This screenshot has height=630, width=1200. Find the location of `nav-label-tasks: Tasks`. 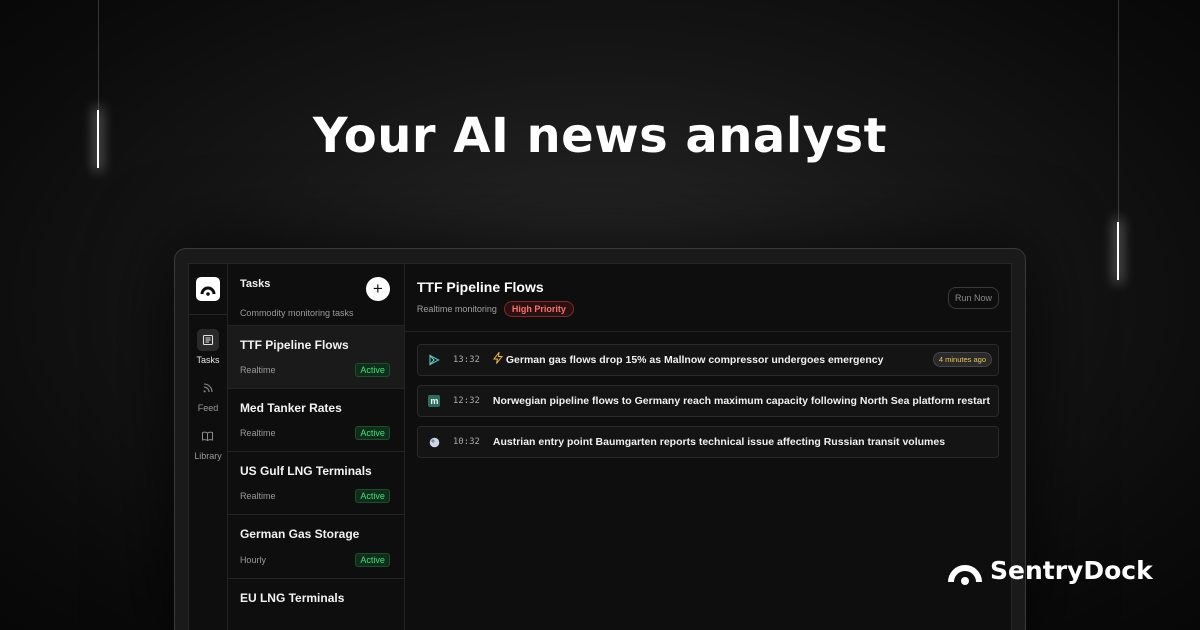

nav-label-tasks: Tasks is located at coordinates (208, 360).